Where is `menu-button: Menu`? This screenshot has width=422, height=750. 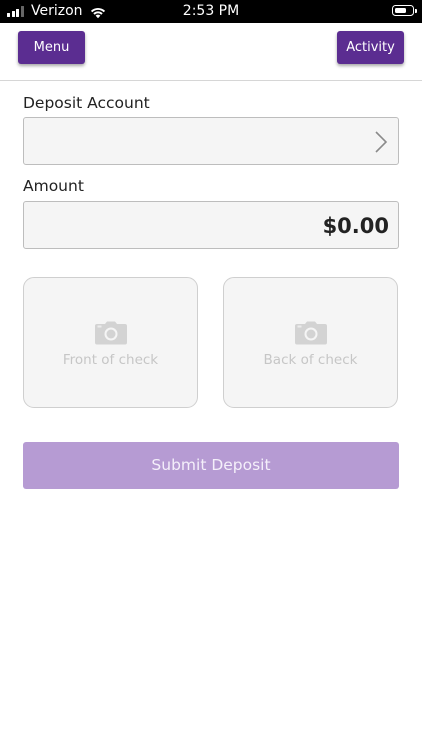
menu-button: Menu is located at coordinates (51, 47).